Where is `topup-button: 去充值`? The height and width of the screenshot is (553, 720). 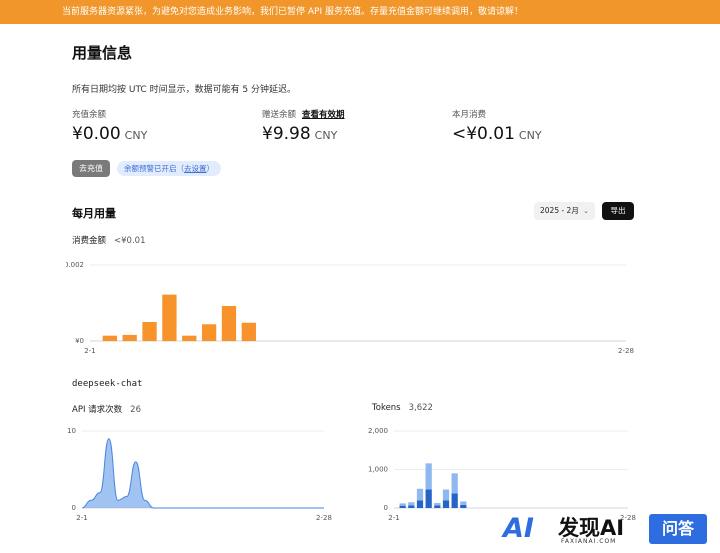 topup-button: 去充值 is located at coordinates (91, 168).